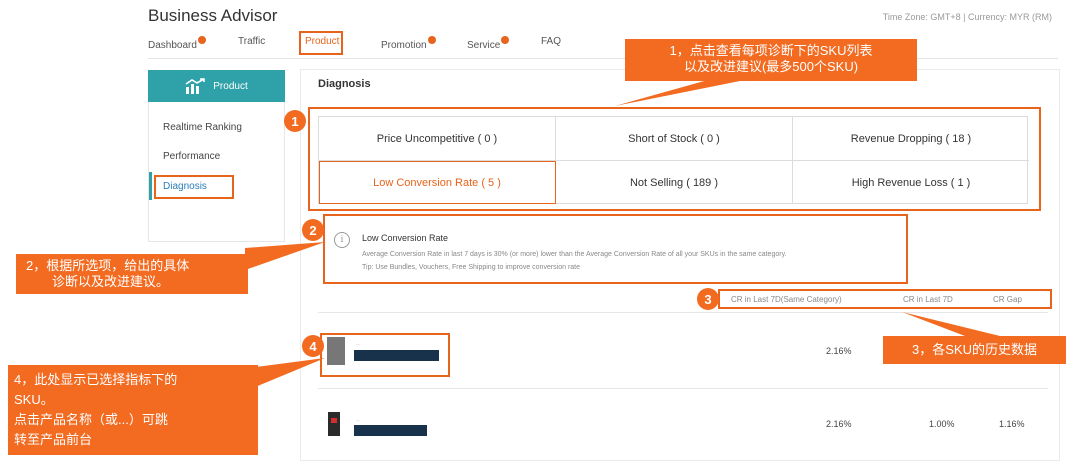  What do you see at coordinates (285, 256) in the screenshot?
I see `callout-2-pointer` at bounding box center [285, 256].